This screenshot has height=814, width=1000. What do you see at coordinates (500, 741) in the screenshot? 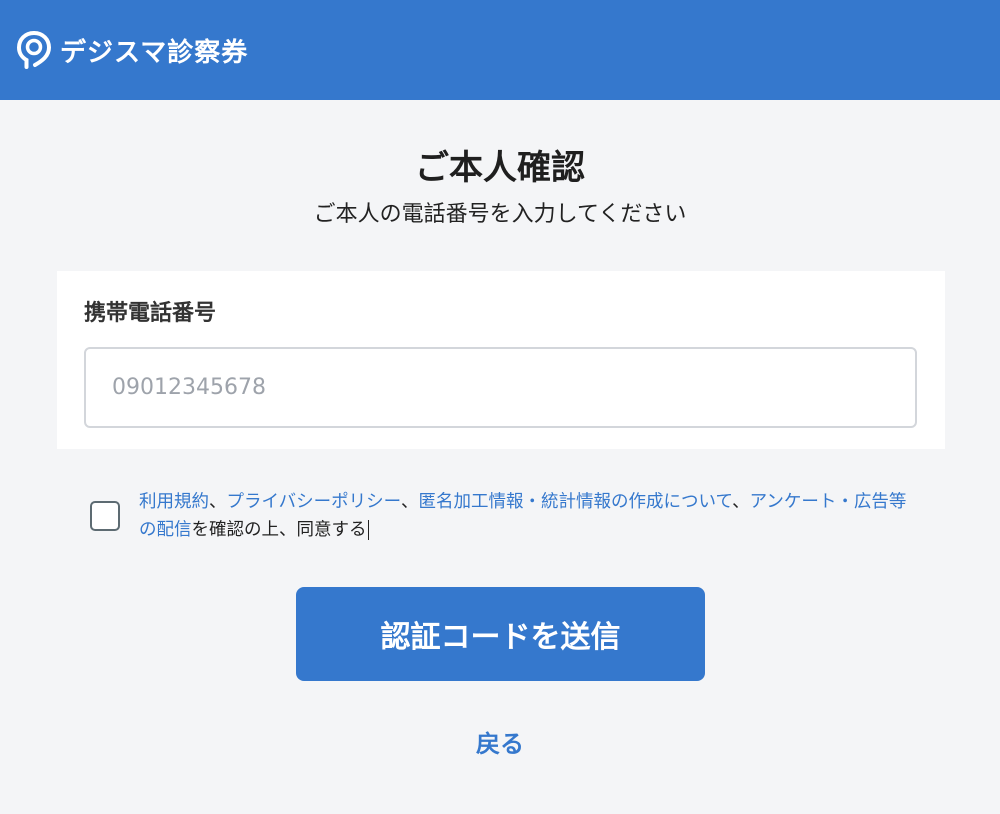
I see `back-link: 戻る` at bounding box center [500, 741].